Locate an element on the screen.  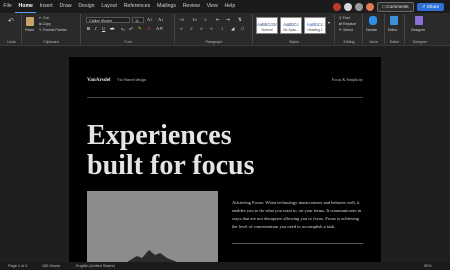
tab-references: References is located at coordinates (136, 6).